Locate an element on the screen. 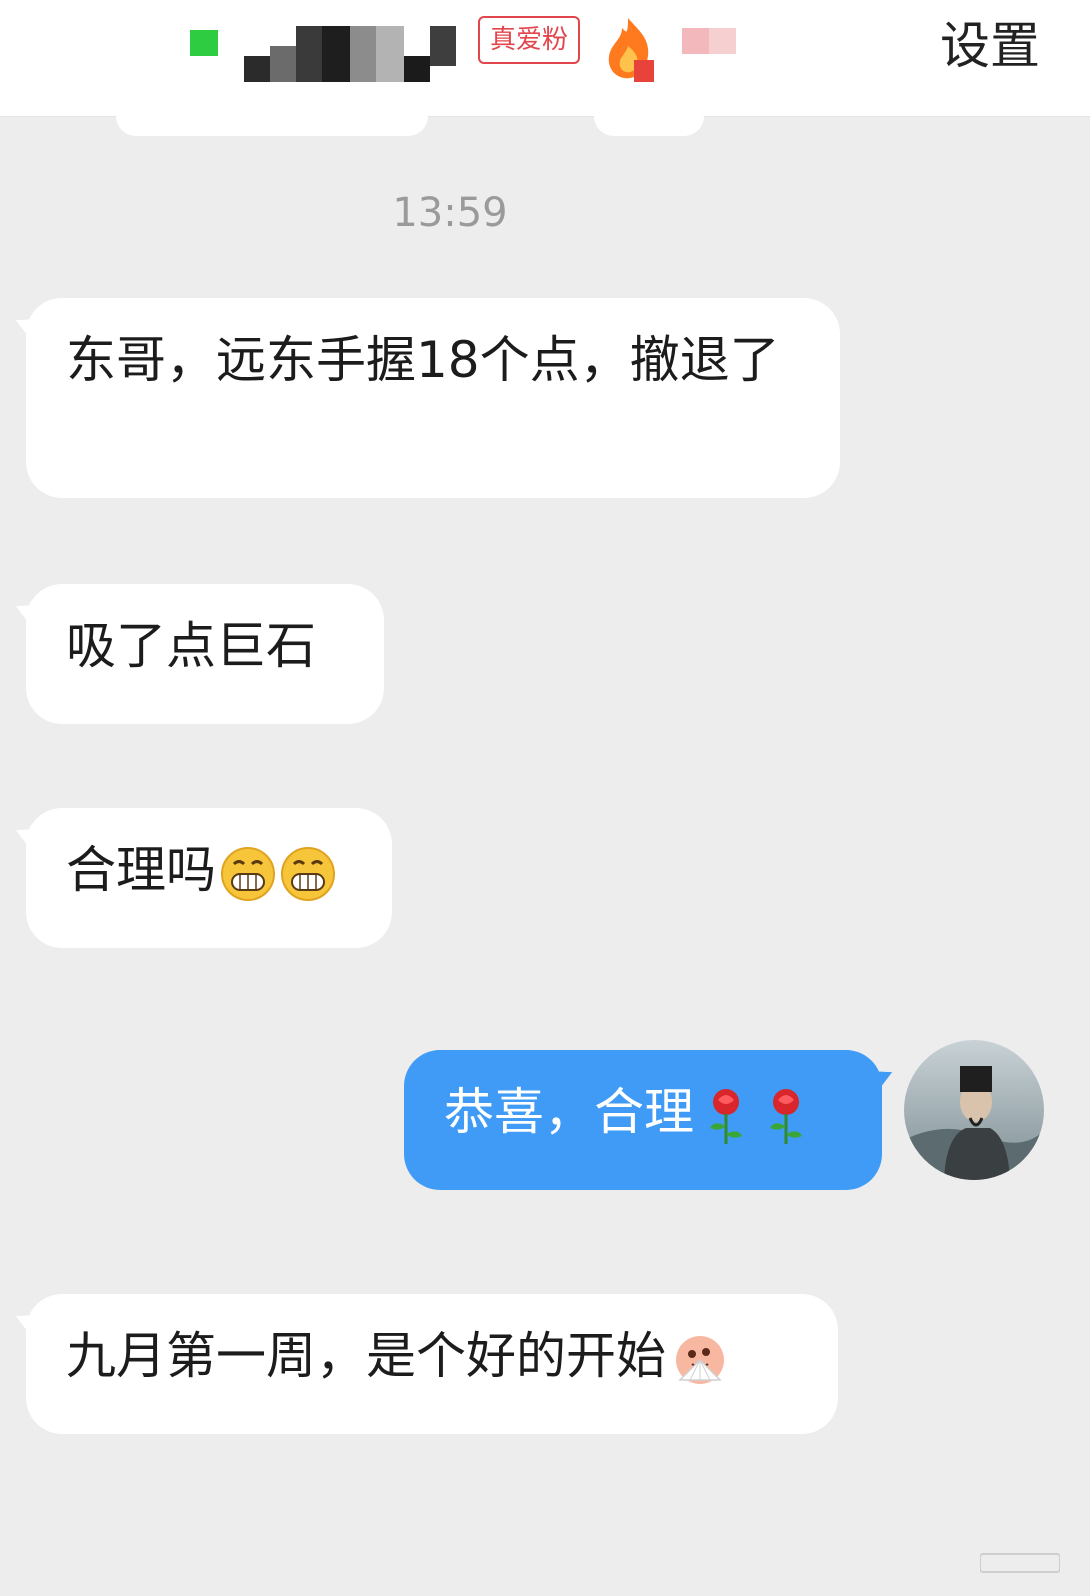 The width and height of the screenshot is (1090, 1596). message-text: 东哥，远东手握18个点，撤退了 is located at coordinates (423, 360).